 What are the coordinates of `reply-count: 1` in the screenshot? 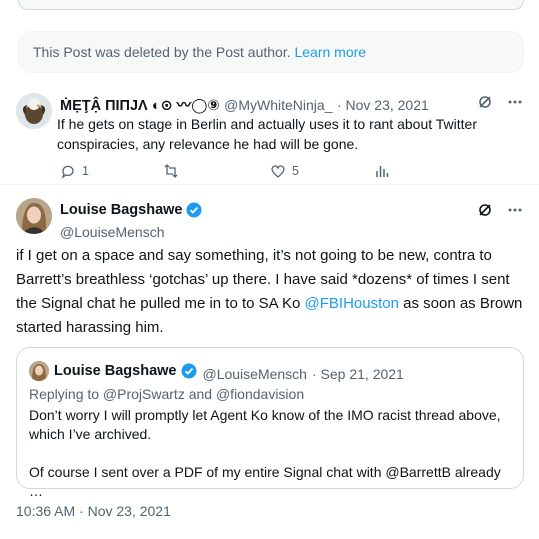 It's located at (85, 171).